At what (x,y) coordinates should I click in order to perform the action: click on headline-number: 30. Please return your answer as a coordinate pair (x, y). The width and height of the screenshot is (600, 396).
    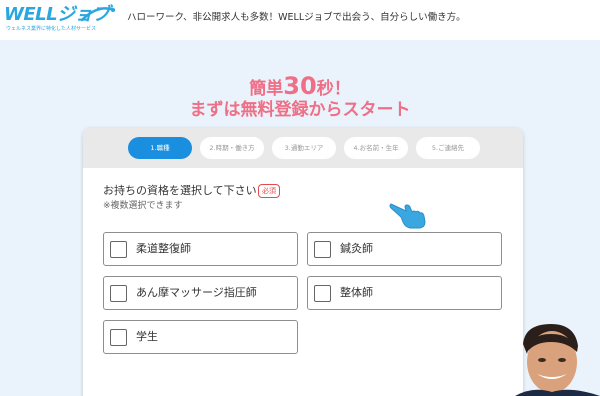
    Looking at the image, I should click on (300, 86).